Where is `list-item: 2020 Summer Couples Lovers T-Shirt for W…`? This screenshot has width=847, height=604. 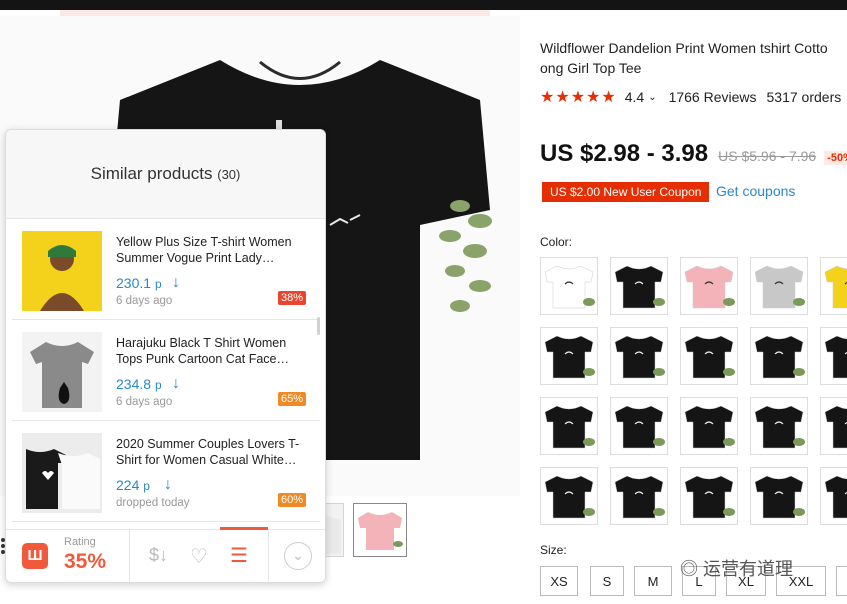
list-item: 2020 Summer Couples Lovers T-Shirt for W… is located at coordinates (166, 471).